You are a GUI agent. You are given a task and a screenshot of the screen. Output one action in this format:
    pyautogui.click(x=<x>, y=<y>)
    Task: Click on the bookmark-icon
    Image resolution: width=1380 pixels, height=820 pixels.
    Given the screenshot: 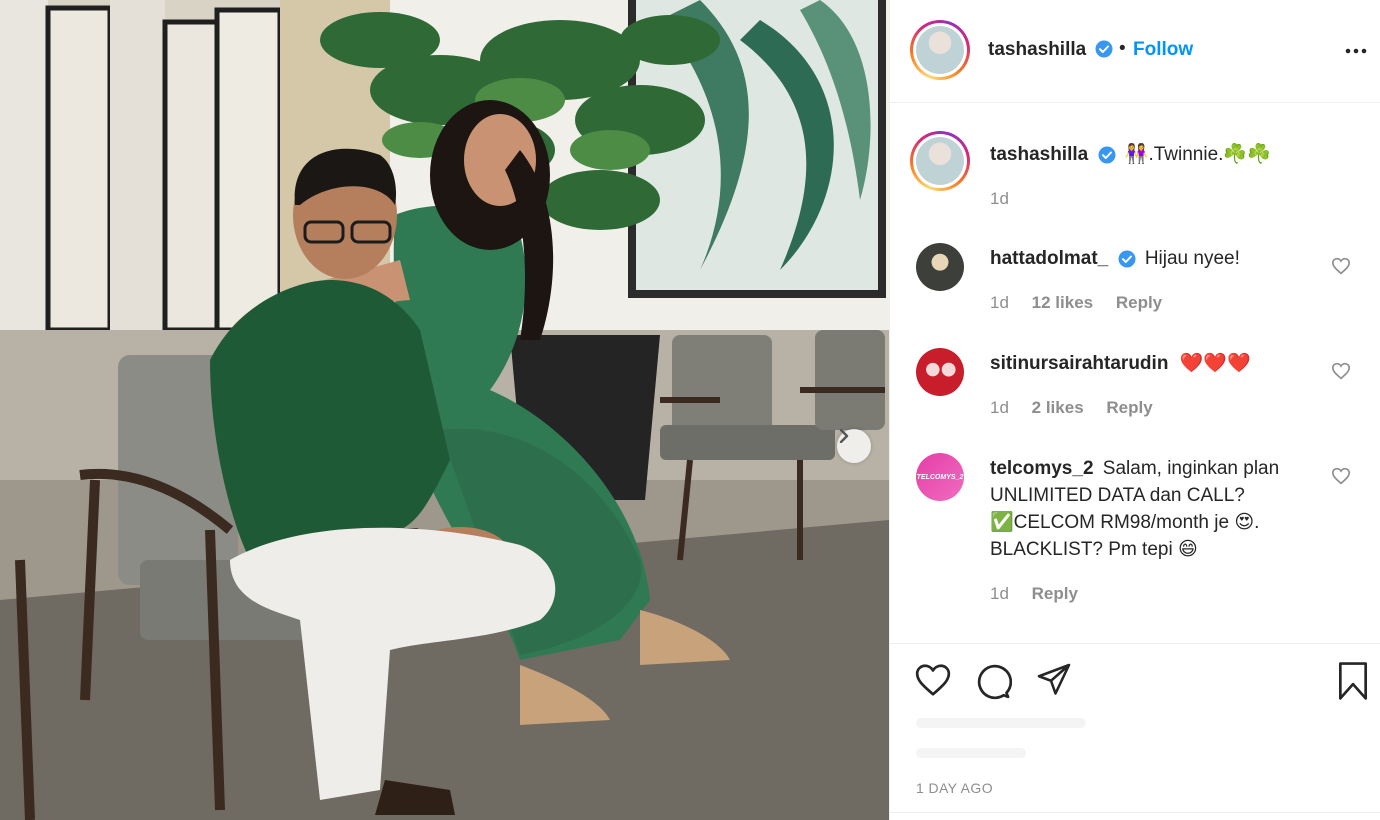 What is the action you would take?
    pyautogui.click(x=1353, y=681)
    